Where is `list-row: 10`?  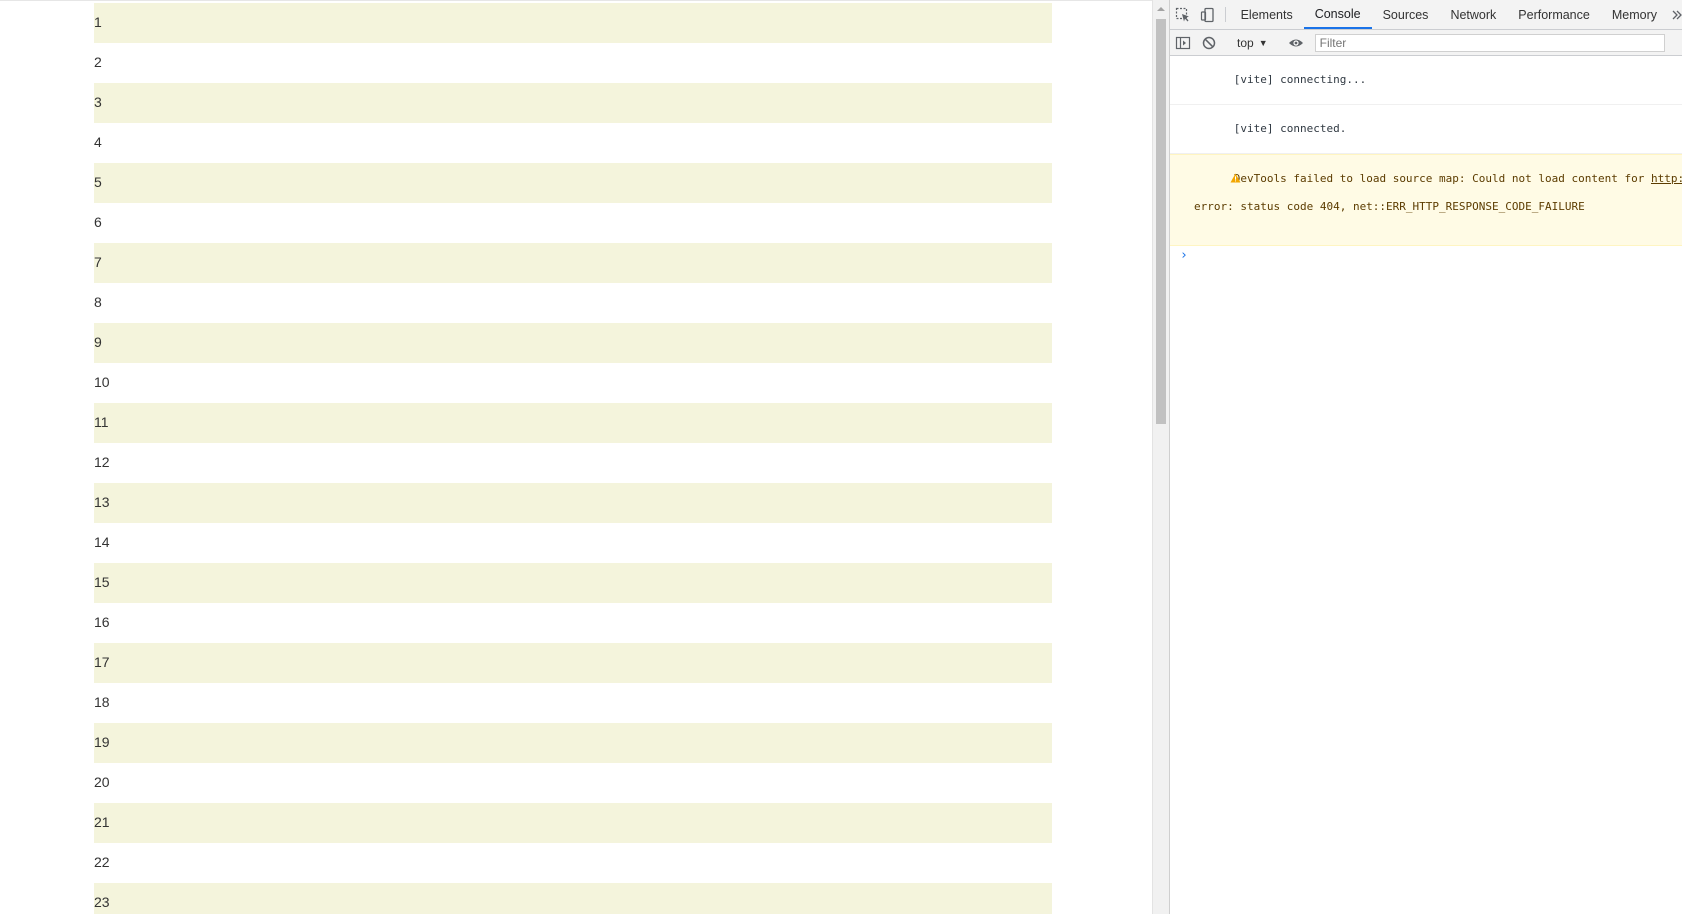 list-row: 10 is located at coordinates (573, 383).